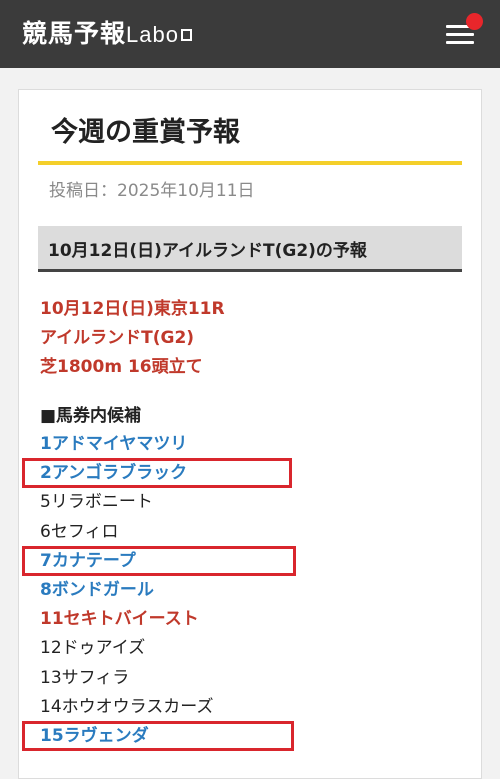 The height and width of the screenshot is (779, 500). I want to click on post-date: 投稿日：2025年10月11日, so click(152, 191).